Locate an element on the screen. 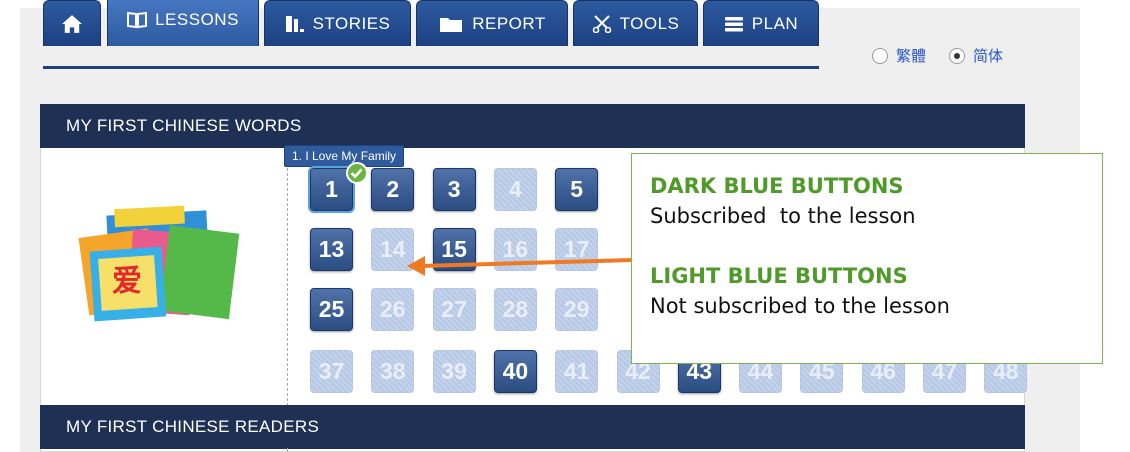 The height and width of the screenshot is (452, 1130). tab-report: REPORT is located at coordinates (492, 23).